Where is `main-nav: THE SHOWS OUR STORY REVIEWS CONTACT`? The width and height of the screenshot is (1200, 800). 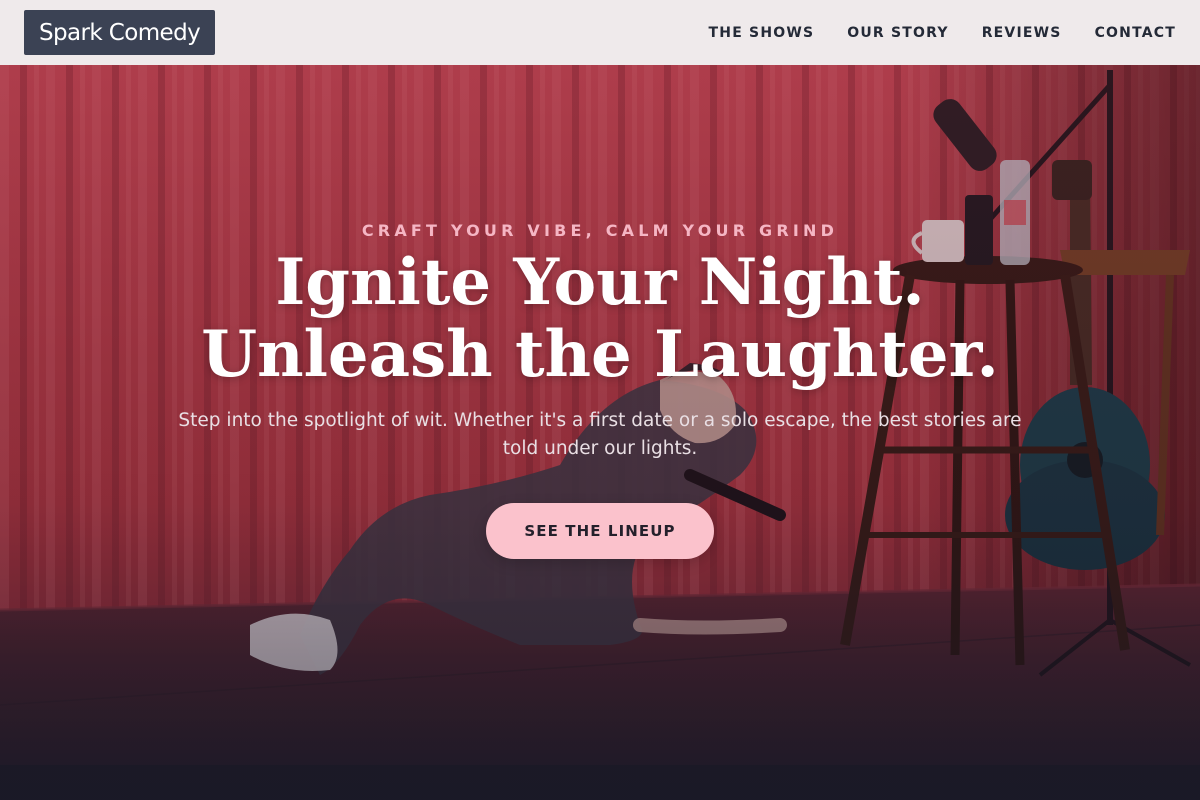
main-nav: THE SHOWS OUR STORY REVIEWS CONTACT is located at coordinates (942, 33).